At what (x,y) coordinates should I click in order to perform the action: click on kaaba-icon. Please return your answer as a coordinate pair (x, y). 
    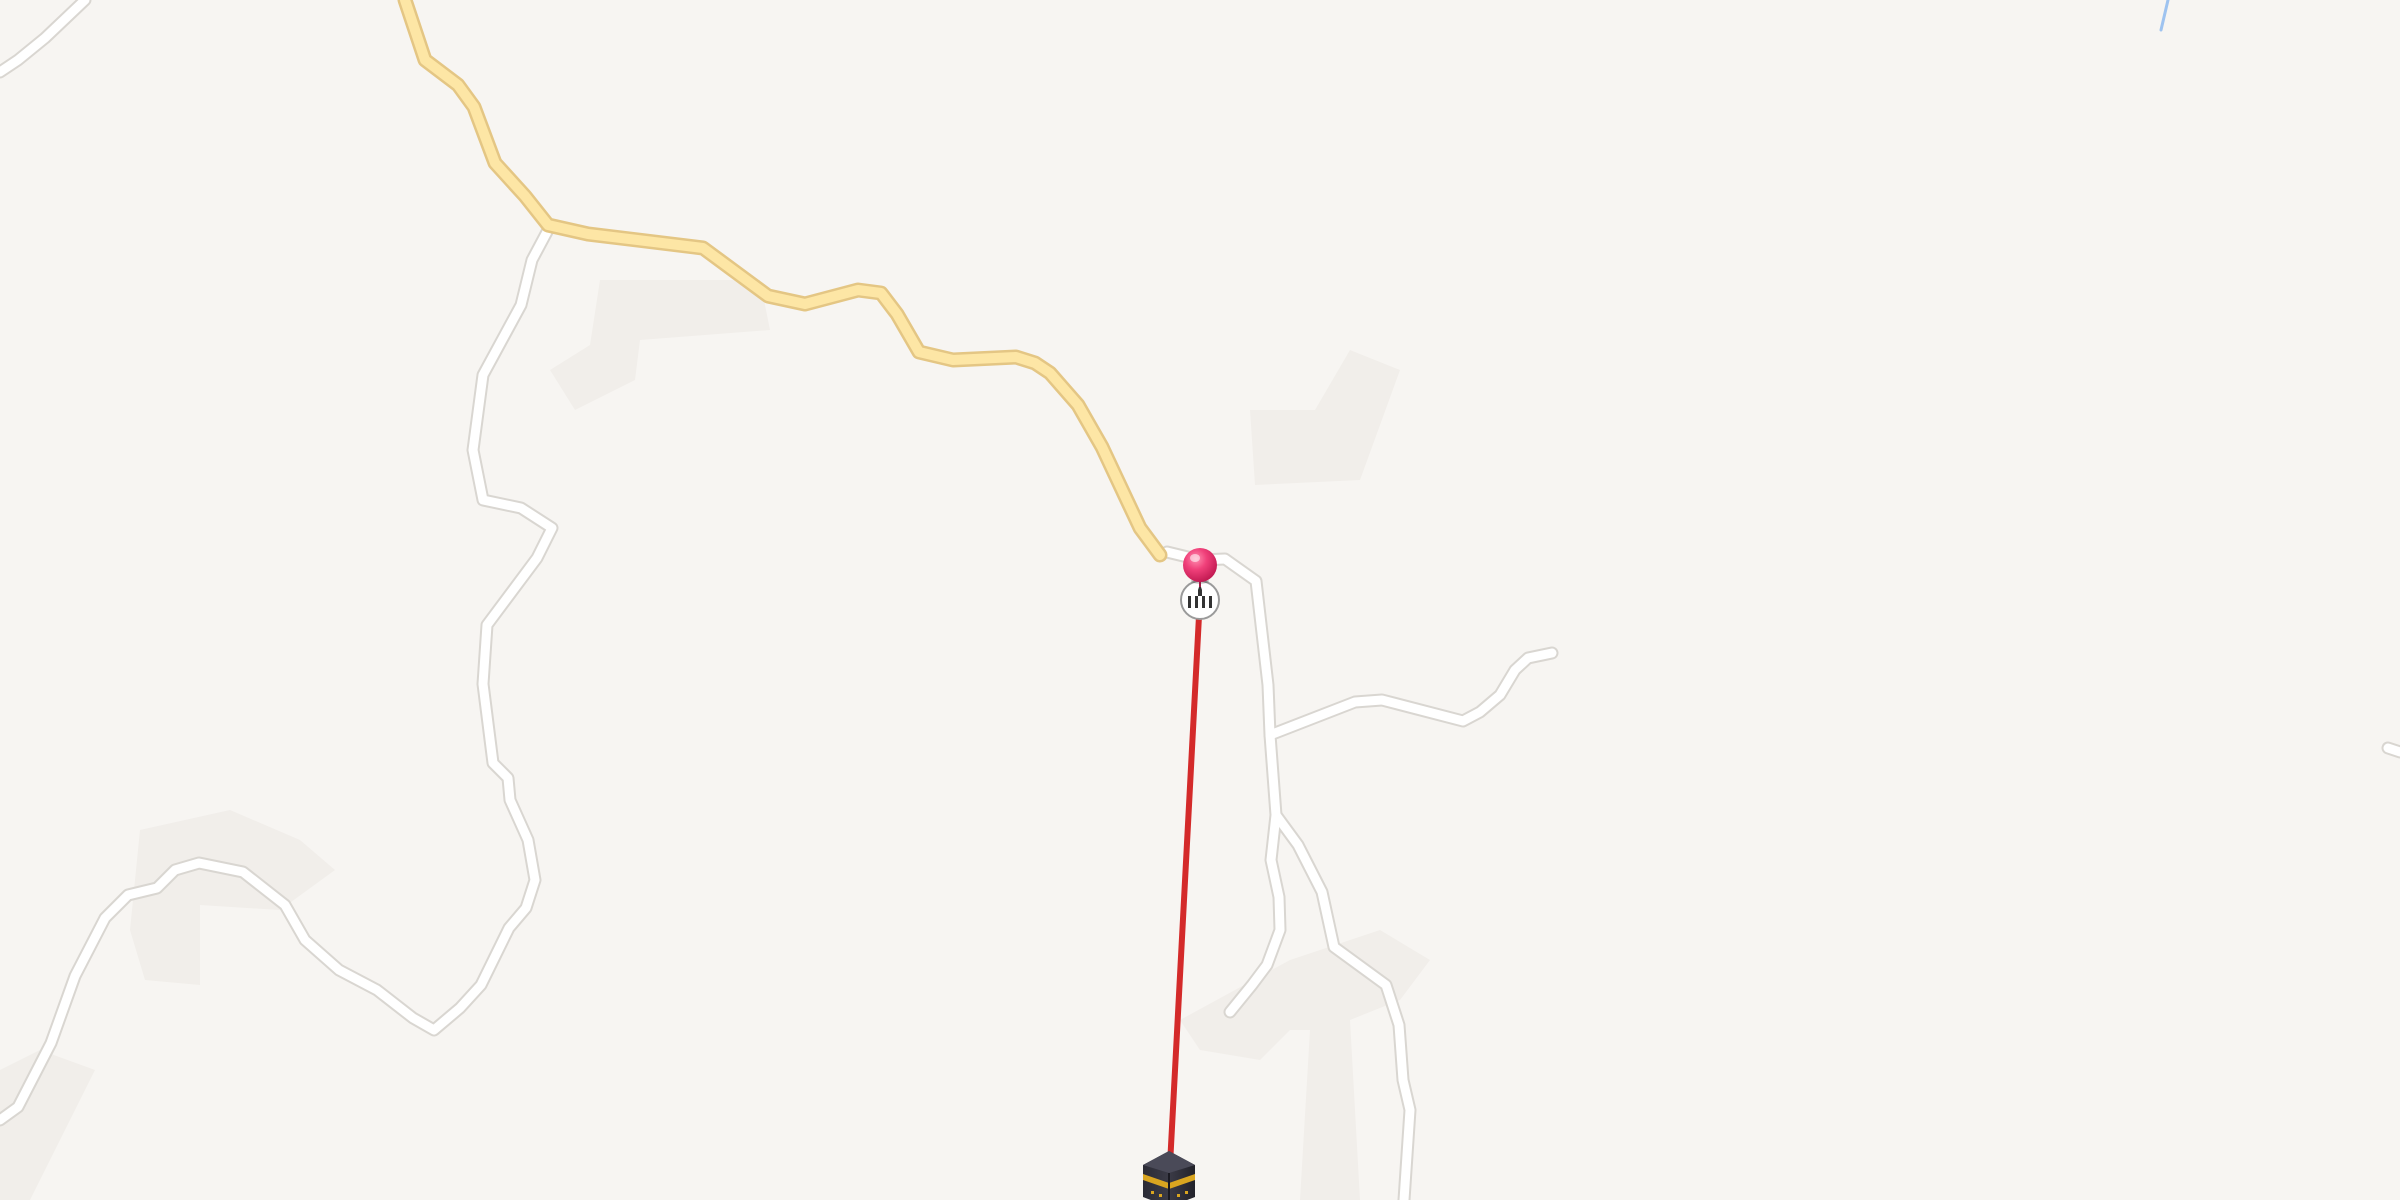
    Looking at the image, I should click on (1169, 1175).